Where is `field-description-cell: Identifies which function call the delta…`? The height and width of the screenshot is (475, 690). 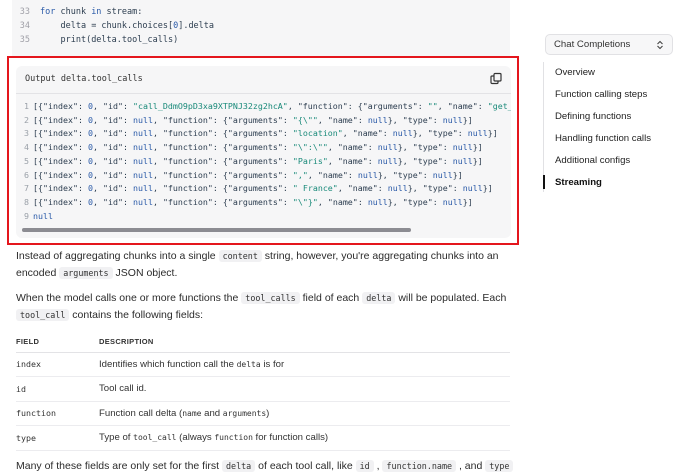 field-description-cell: Identifies which function call the delta… is located at coordinates (304, 364).